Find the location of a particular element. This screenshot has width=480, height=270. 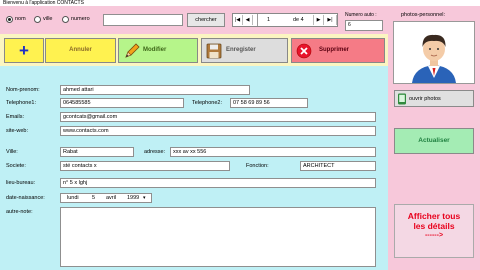

person-avatar-icon is located at coordinates (434, 58).